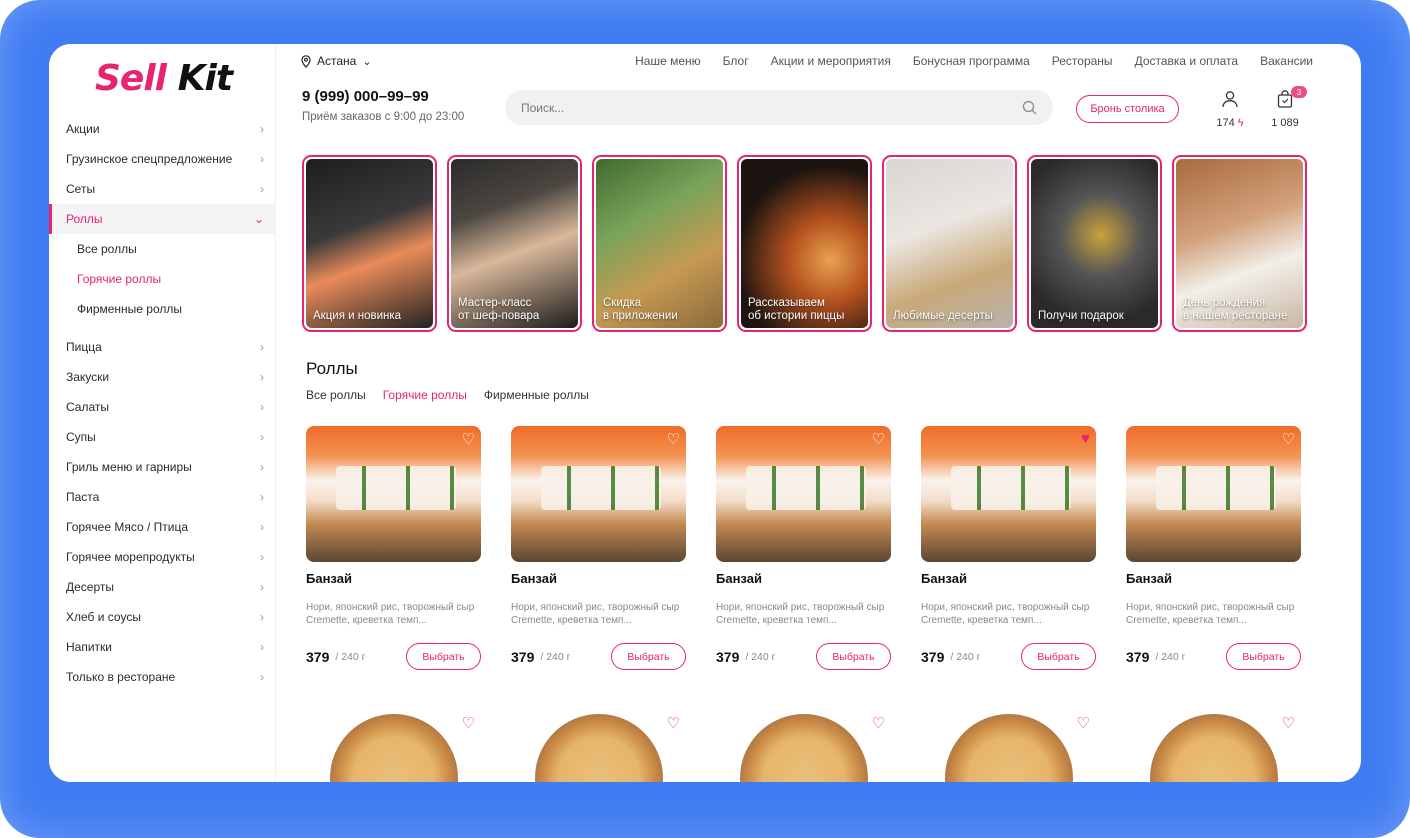 Image resolution: width=1410 pixels, height=838 pixels. I want to click on story-card: Любимые десерты, so click(949, 243).